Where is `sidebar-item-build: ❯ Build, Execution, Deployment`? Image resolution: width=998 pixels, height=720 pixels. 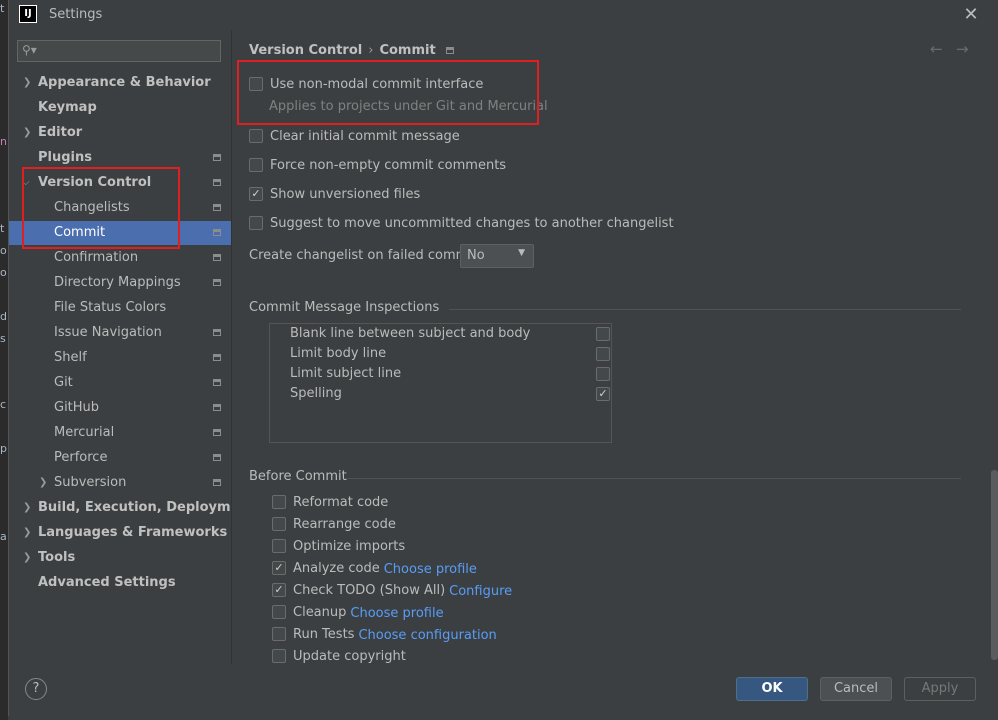
sidebar-item-build: ❯ Build, Execution, Deployment is located at coordinates (132, 508).